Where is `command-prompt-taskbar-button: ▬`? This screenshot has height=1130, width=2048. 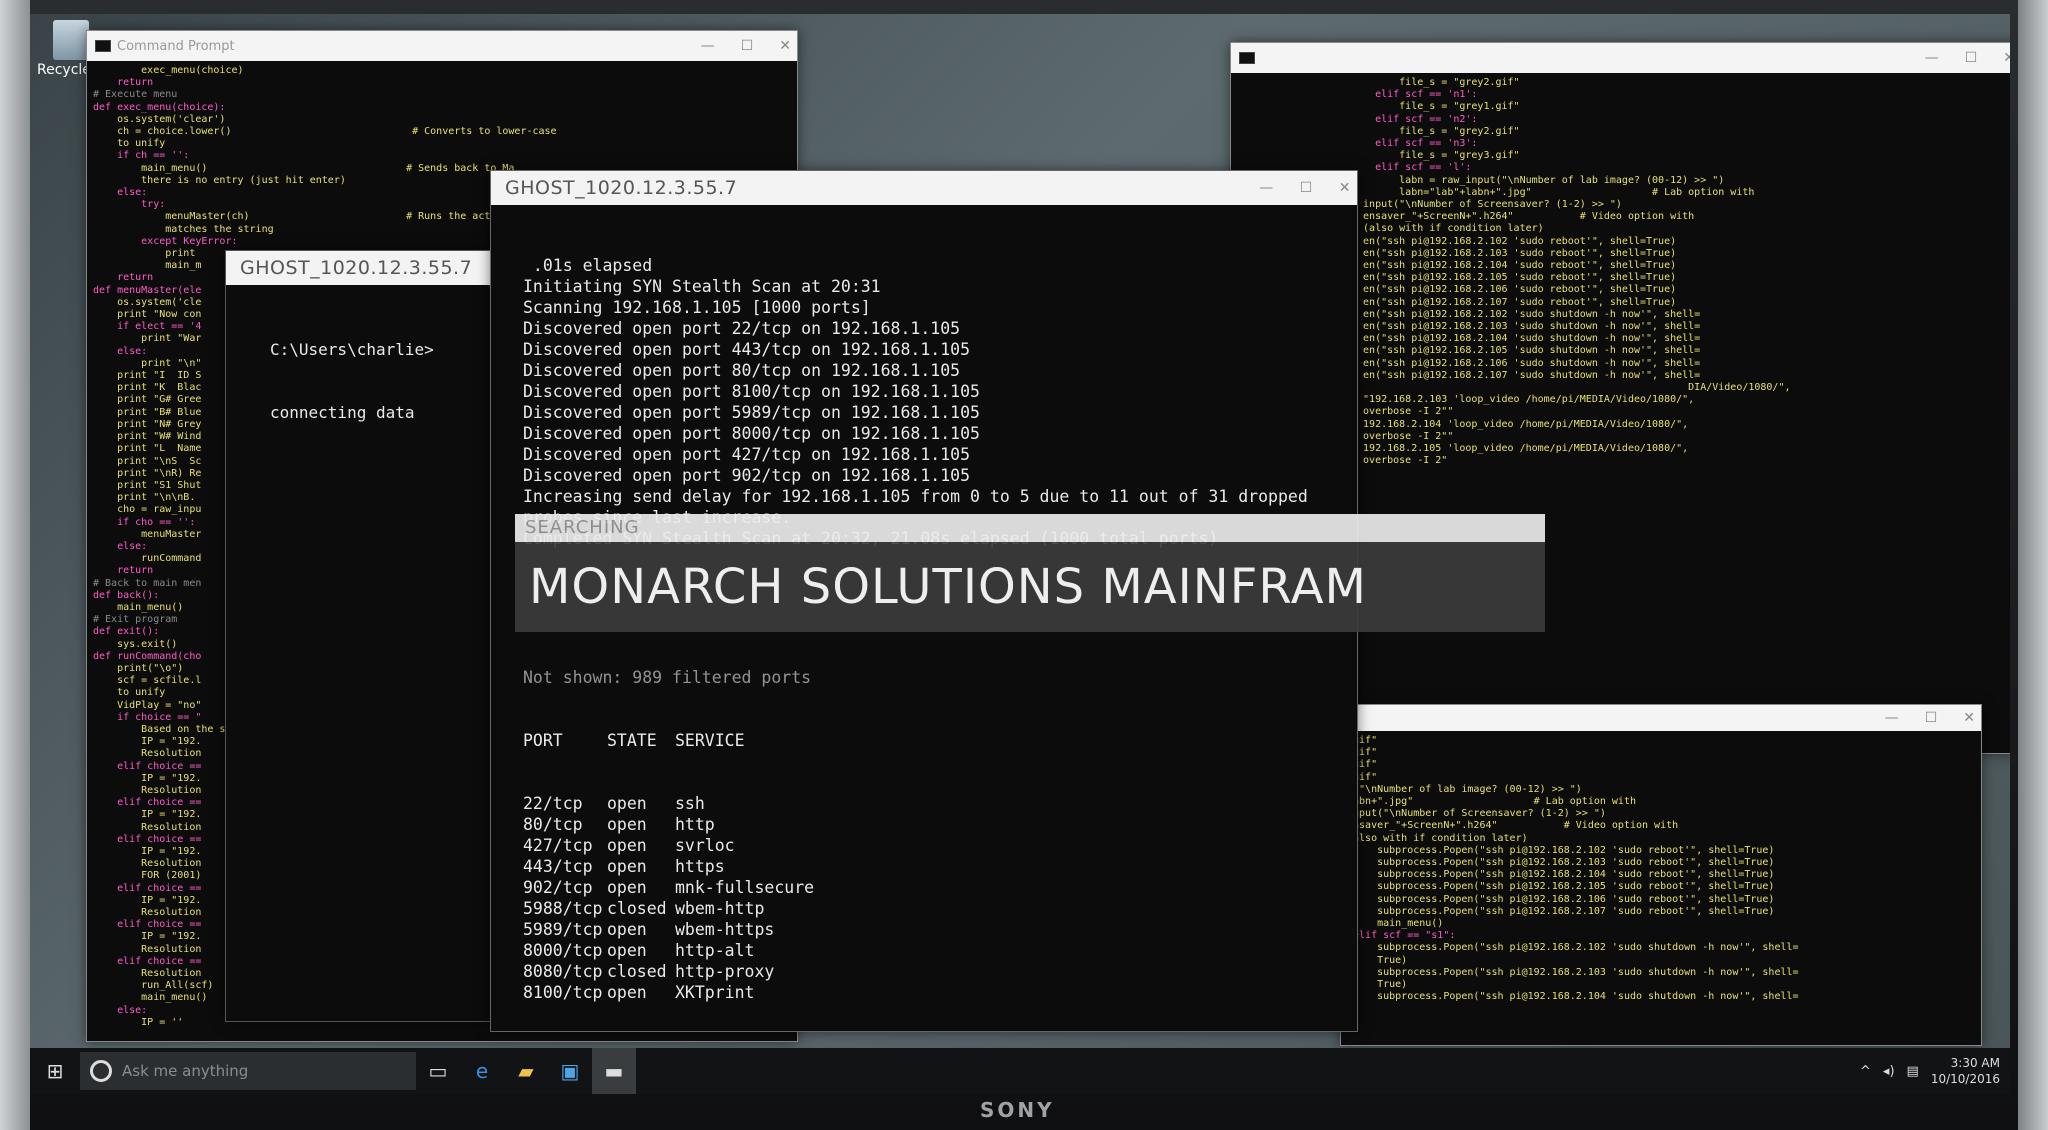
command-prompt-taskbar-button: ▬ is located at coordinates (614, 1071).